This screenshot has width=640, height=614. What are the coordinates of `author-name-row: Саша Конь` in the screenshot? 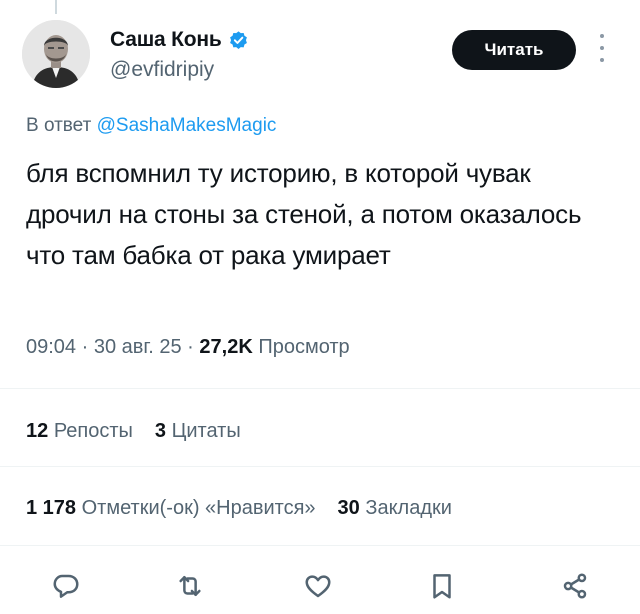 It's located at (179, 40).